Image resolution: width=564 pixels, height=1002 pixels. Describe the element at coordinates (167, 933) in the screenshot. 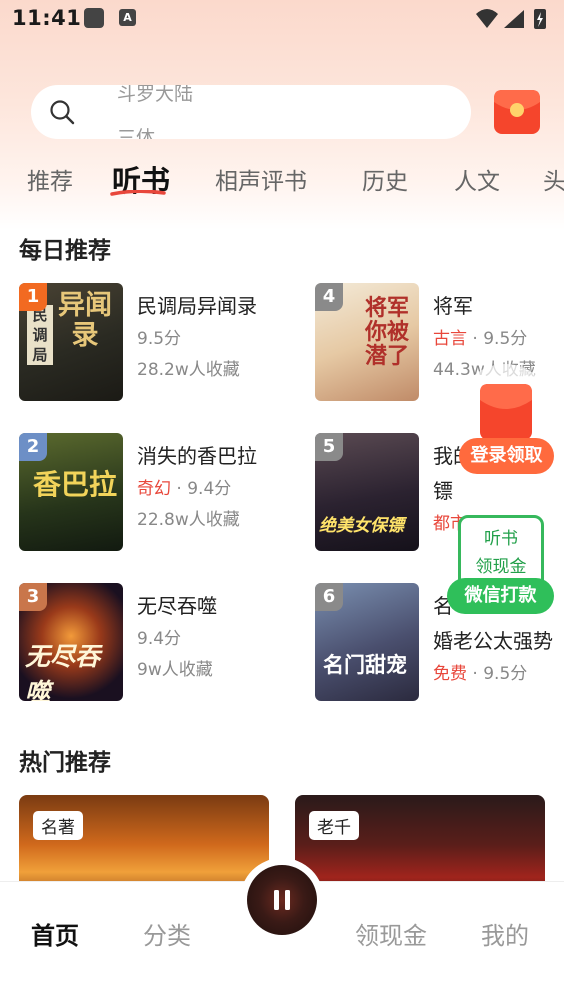

I see `nav-category: 分类` at that location.